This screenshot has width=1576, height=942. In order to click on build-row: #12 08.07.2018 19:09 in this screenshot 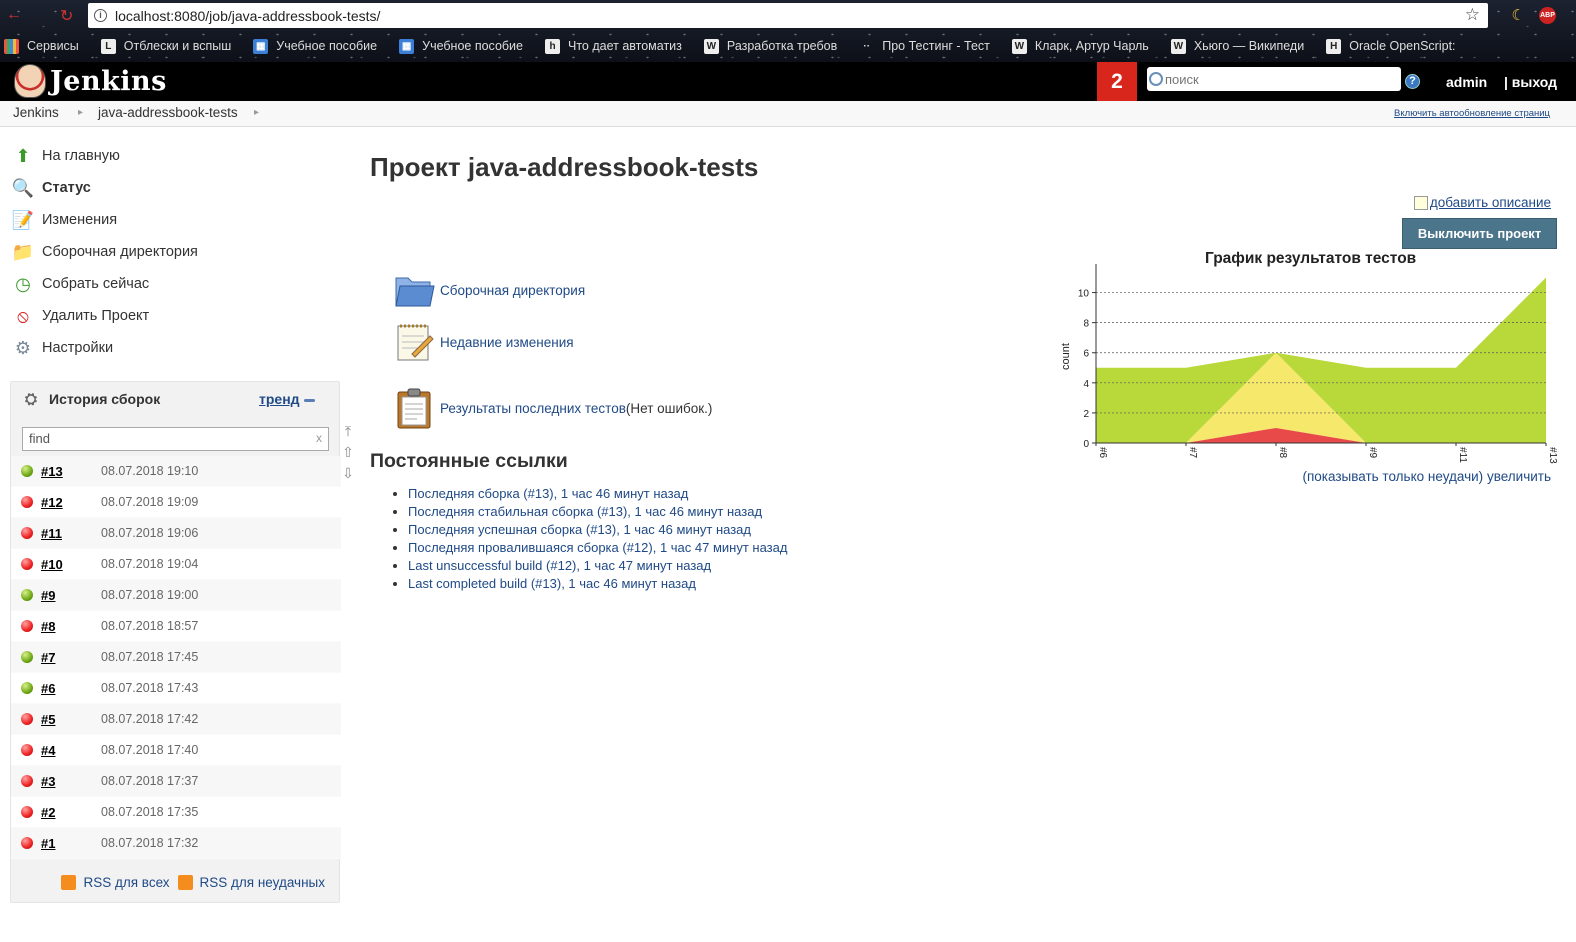, I will do `click(176, 502)`.